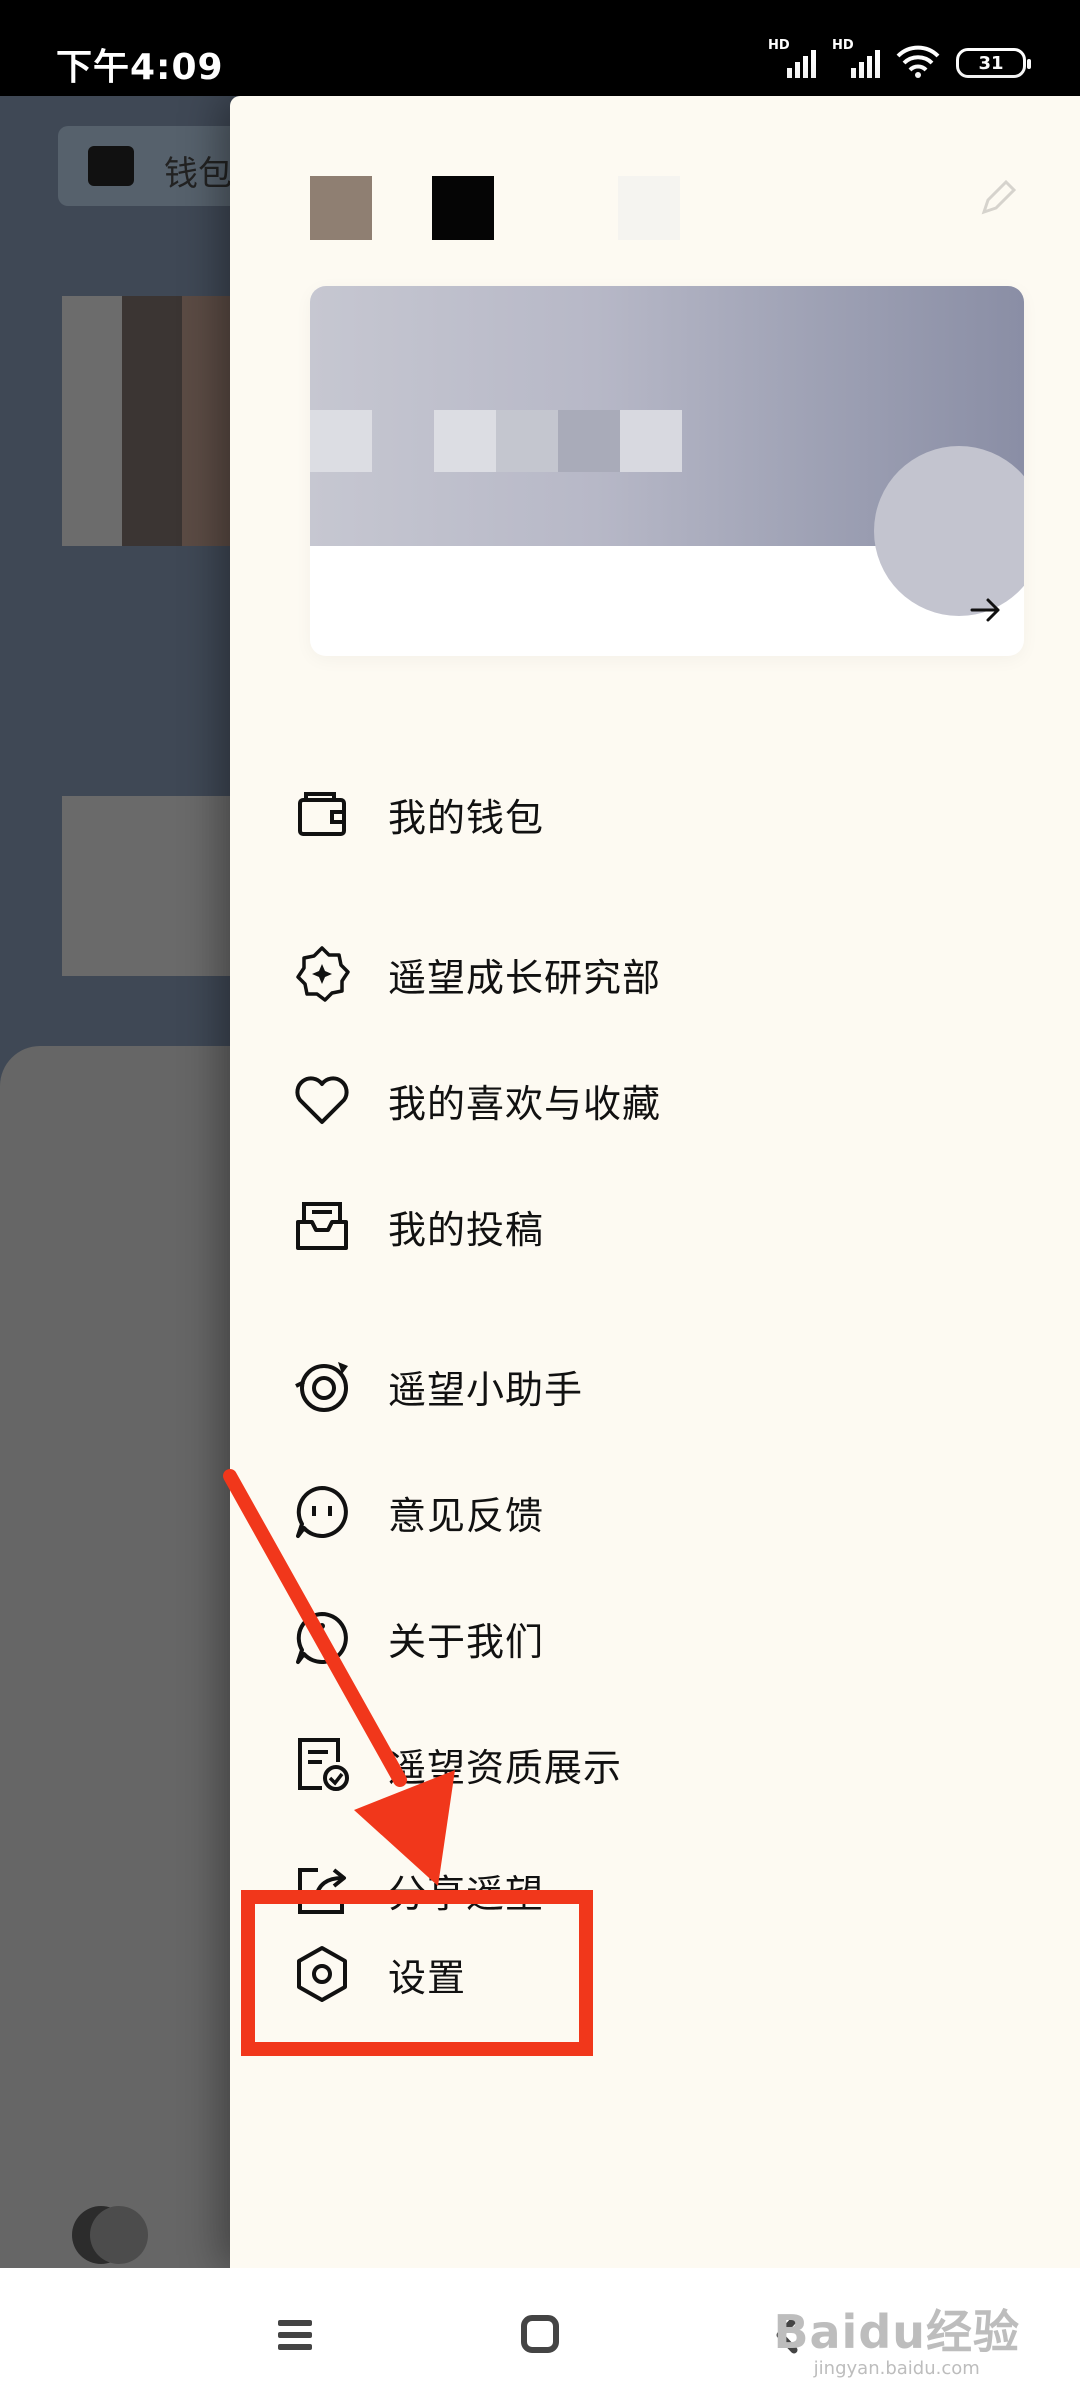 Image resolution: width=1080 pixels, height=2400 pixels. What do you see at coordinates (466, 817) in the screenshot?
I see `menu-item-label: 我的钱包` at bounding box center [466, 817].